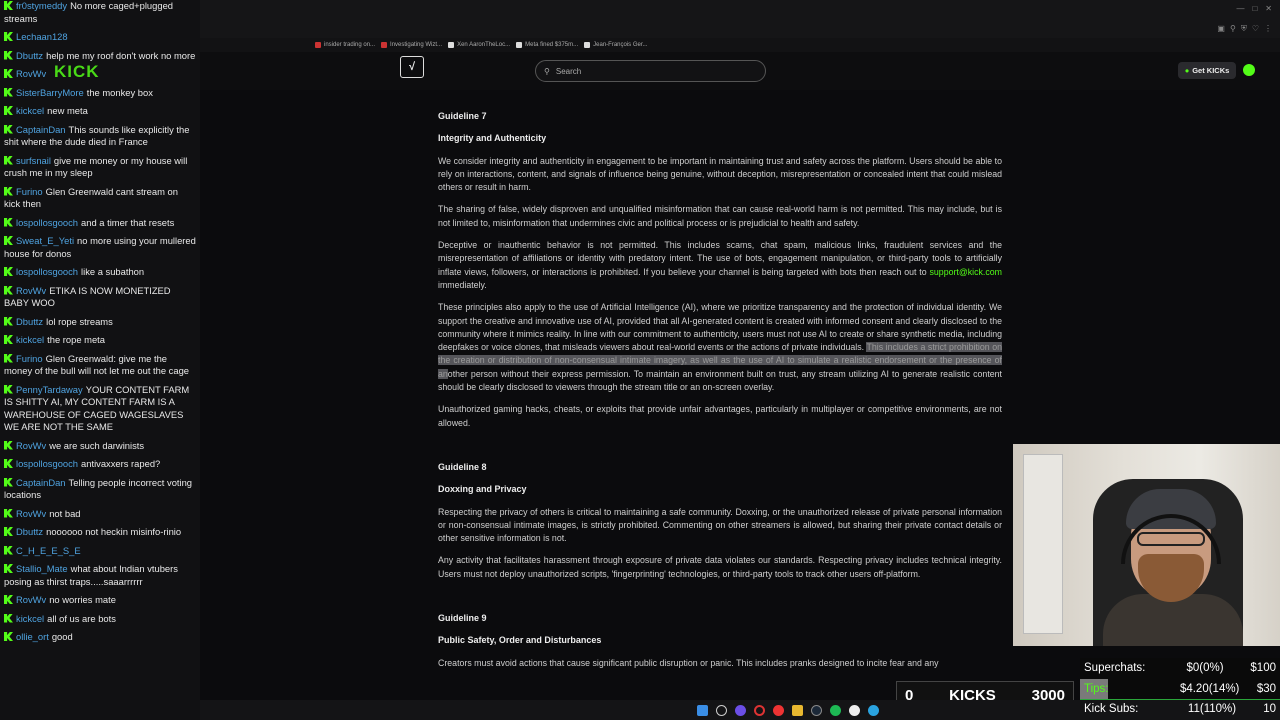  What do you see at coordinates (45, 240) in the screenshot?
I see `chat-username: Sweat_E_Yeti` at bounding box center [45, 240].